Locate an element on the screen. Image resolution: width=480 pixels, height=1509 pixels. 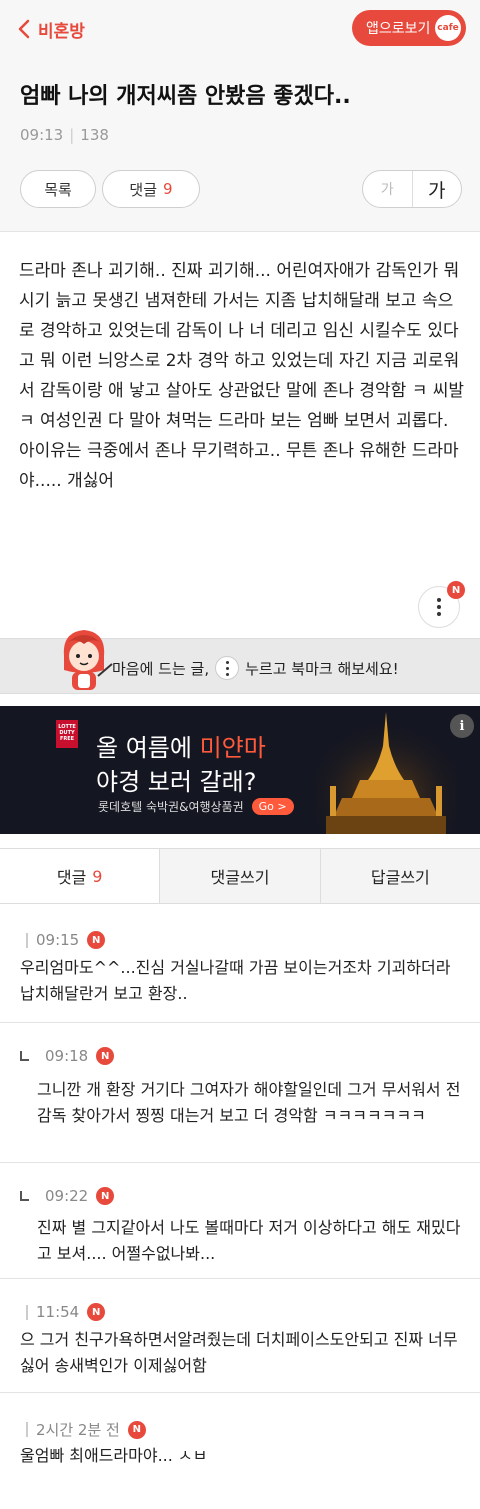
list-button: 목록 is located at coordinates (58, 189).